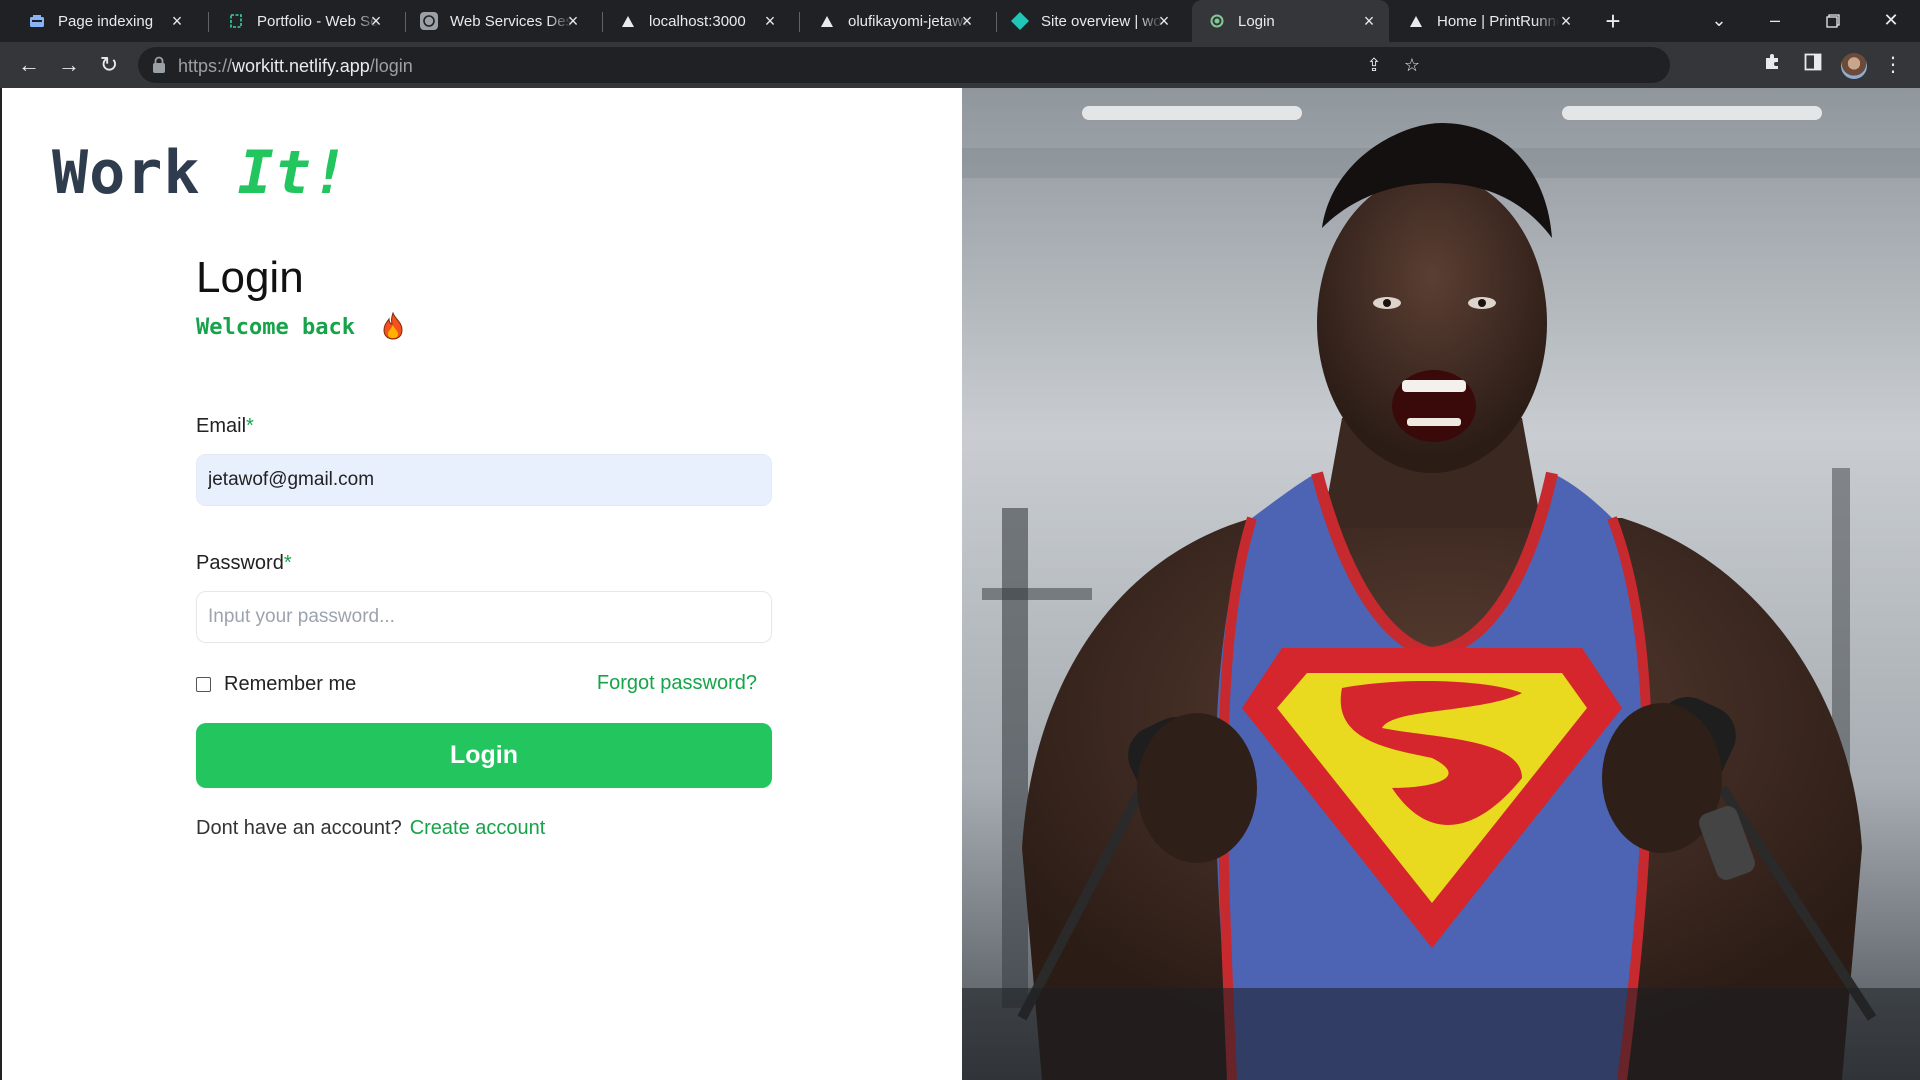  Describe the element at coordinates (1773, 65) in the screenshot. I see `extensions-puzzle-icon` at that location.